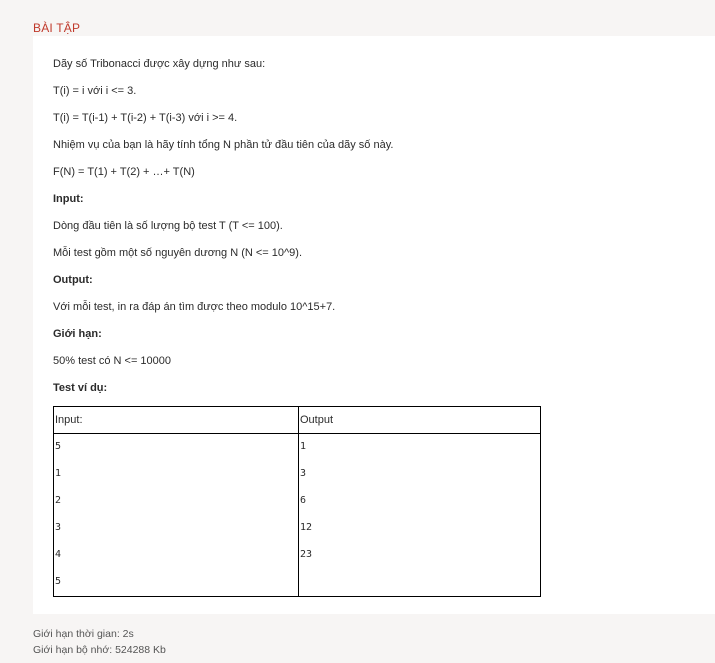 This screenshot has width=715, height=663. I want to click on table-row: 3 12, so click(297, 528).